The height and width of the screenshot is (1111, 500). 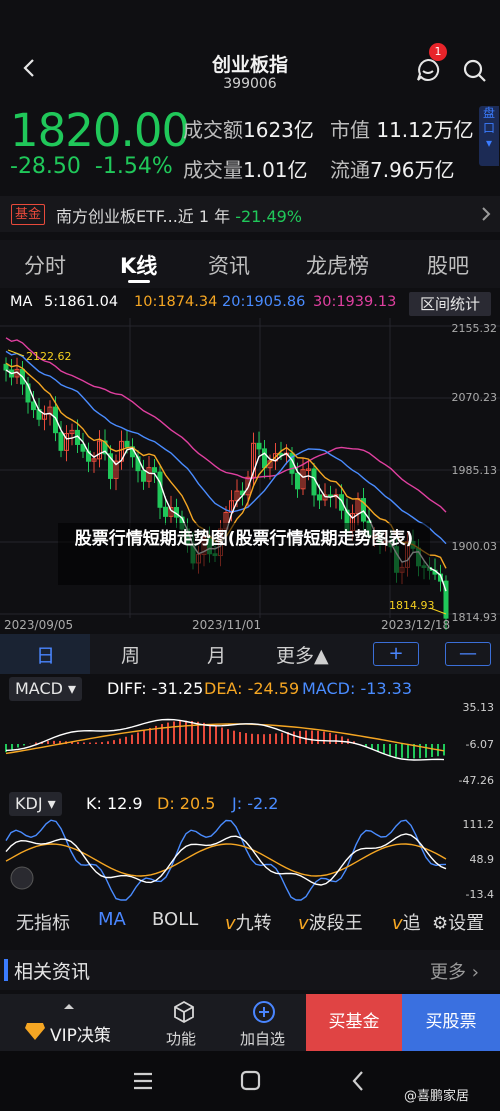 I want to click on active-tab-indicator, so click(x=139, y=281).